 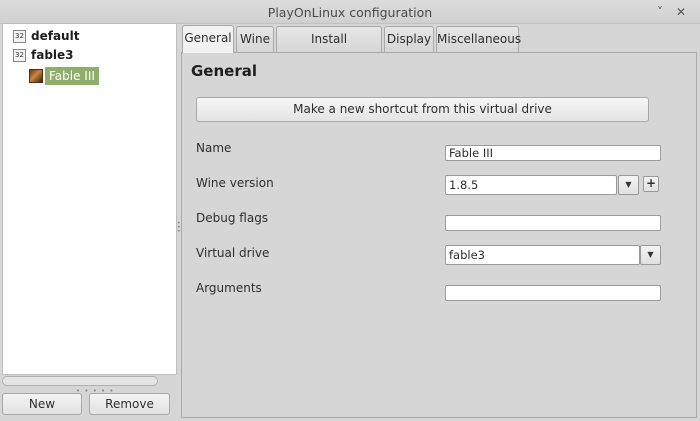 I want to click on tree-item-default: 32 default, so click(x=46, y=36).